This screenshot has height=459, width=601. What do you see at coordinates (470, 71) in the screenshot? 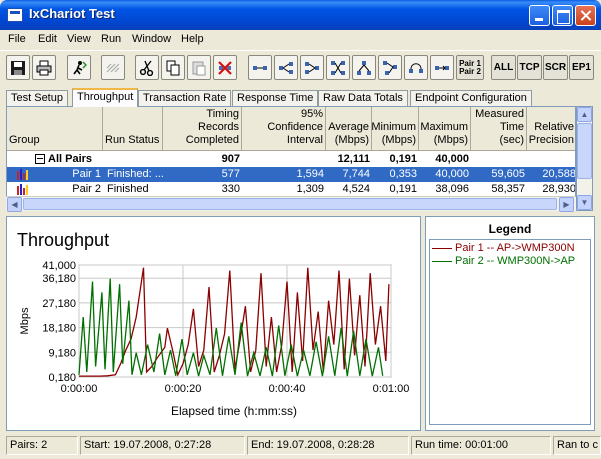
I see `pair-selector-bottom-label: Pair 2` at bounding box center [470, 71].